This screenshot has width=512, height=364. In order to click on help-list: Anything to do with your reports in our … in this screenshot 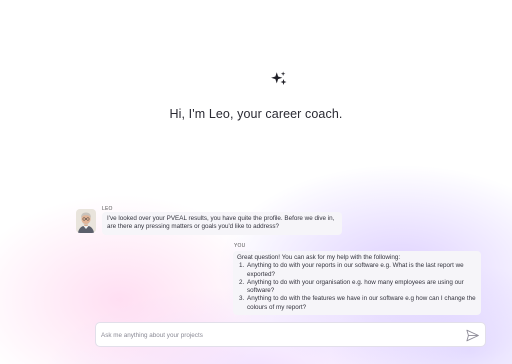, I will do `click(356, 287)`.